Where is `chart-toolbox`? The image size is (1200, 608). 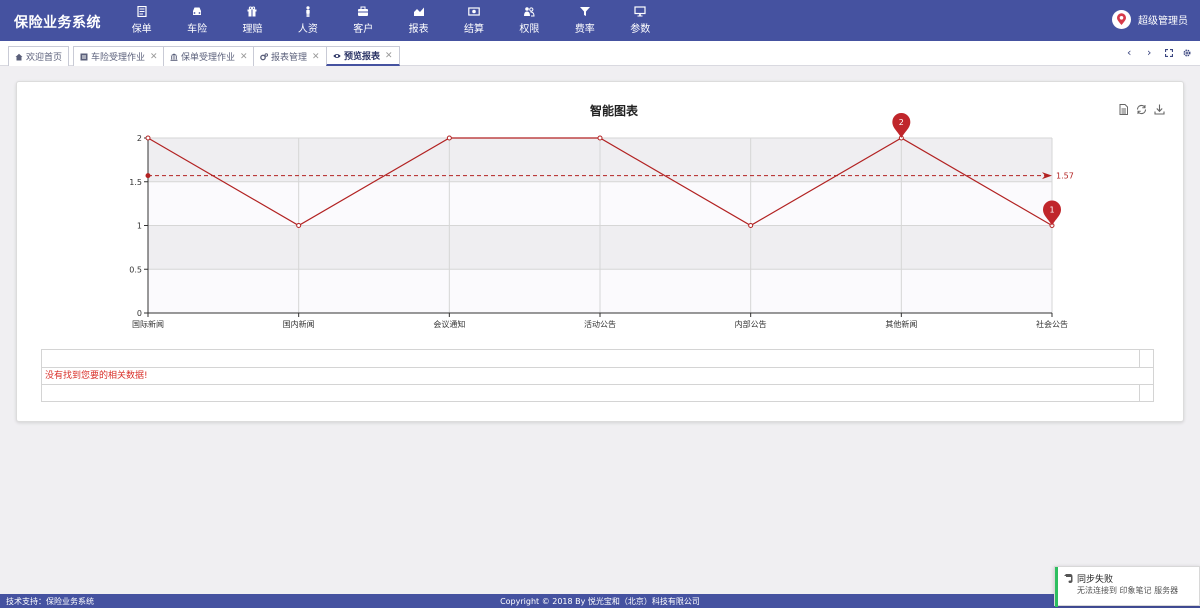 chart-toolbox is located at coordinates (1141, 109).